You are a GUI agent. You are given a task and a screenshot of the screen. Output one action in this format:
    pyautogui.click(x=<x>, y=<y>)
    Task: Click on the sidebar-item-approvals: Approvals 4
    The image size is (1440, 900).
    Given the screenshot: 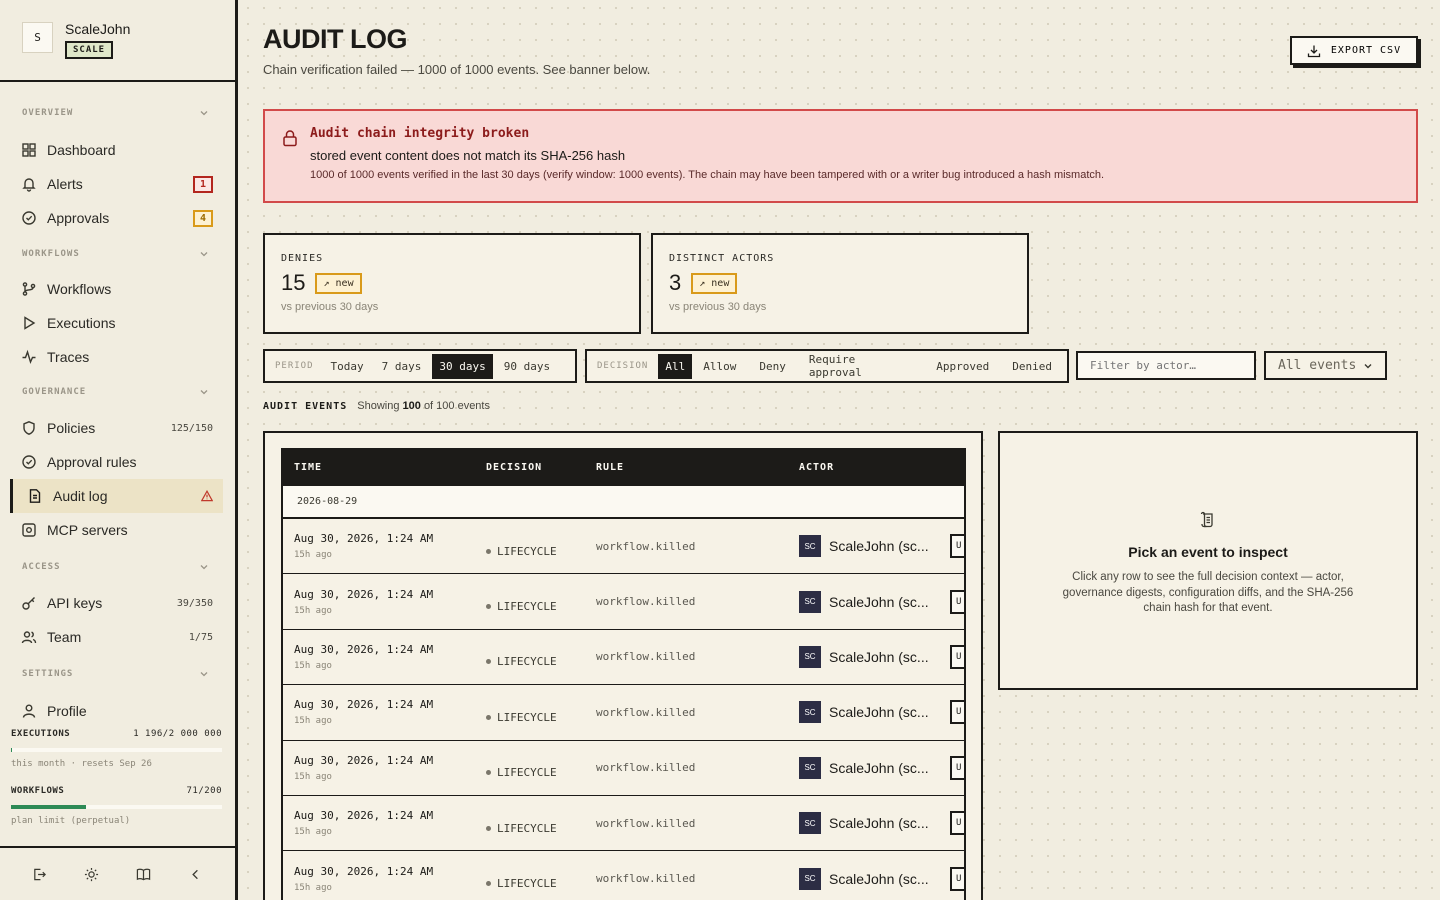 What is the action you would take?
    pyautogui.click(x=117, y=218)
    